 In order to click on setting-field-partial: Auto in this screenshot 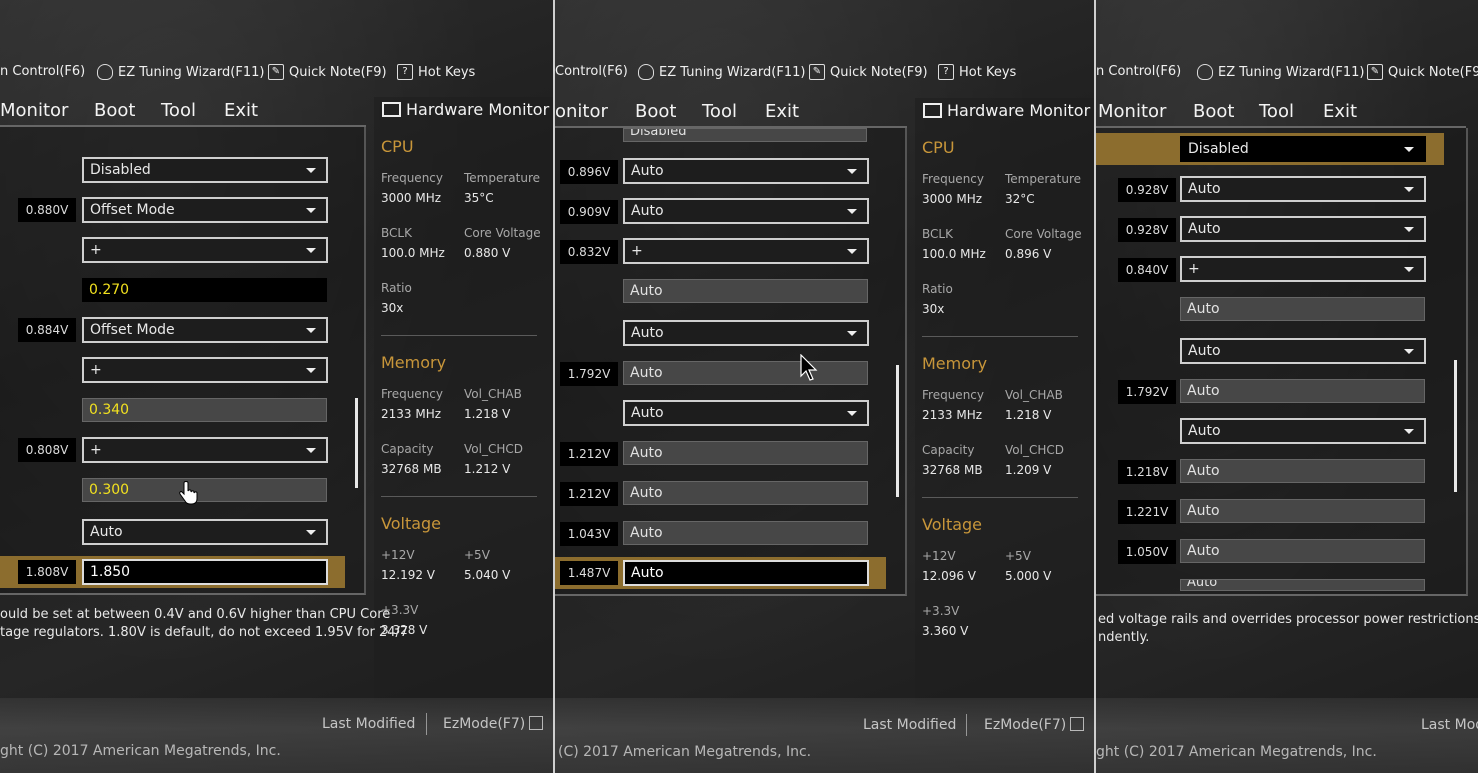, I will do `click(1302, 585)`.